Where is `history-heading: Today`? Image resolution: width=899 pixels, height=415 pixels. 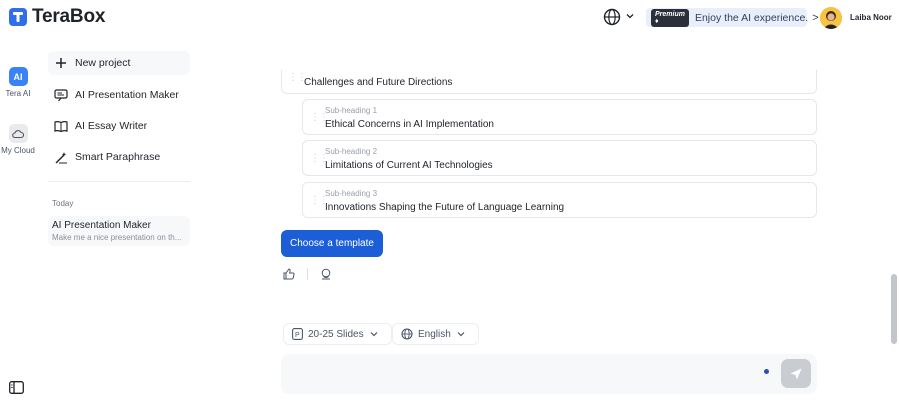 history-heading: Today is located at coordinates (63, 203).